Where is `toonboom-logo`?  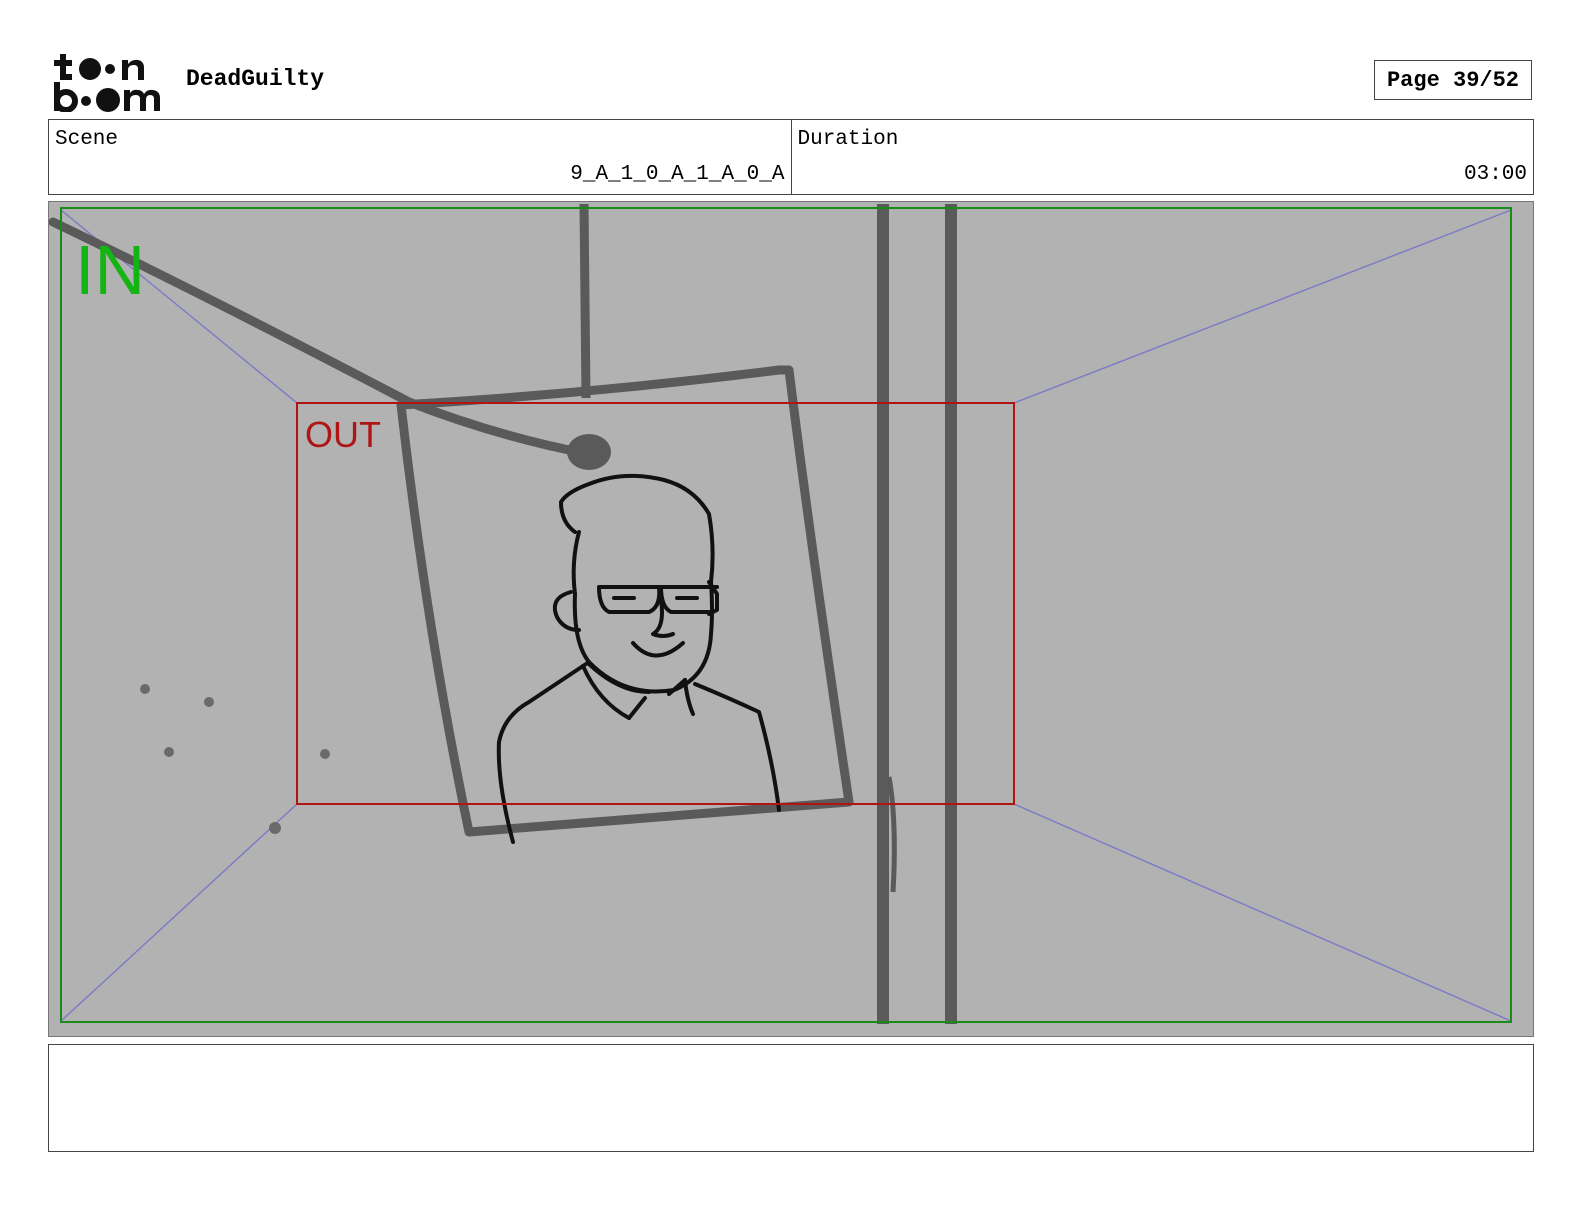 toonboom-logo is located at coordinates (107, 83).